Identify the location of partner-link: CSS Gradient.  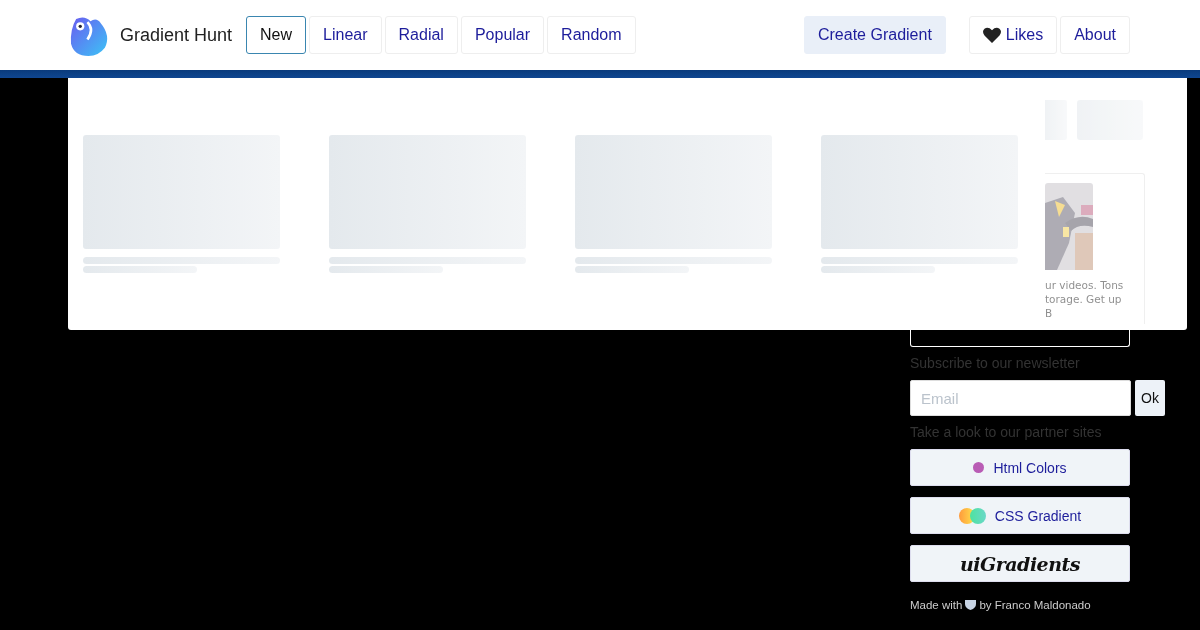
(1020, 515).